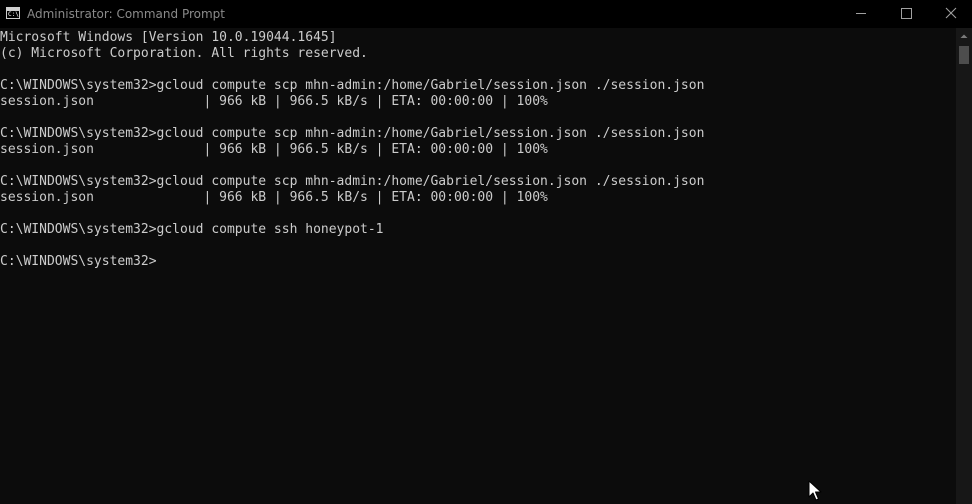 This screenshot has height=504, width=972. What do you see at coordinates (486, 14) in the screenshot?
I see `title-bar: C:\ Administrator: Command Prompt` at bounding box center [486, 14].